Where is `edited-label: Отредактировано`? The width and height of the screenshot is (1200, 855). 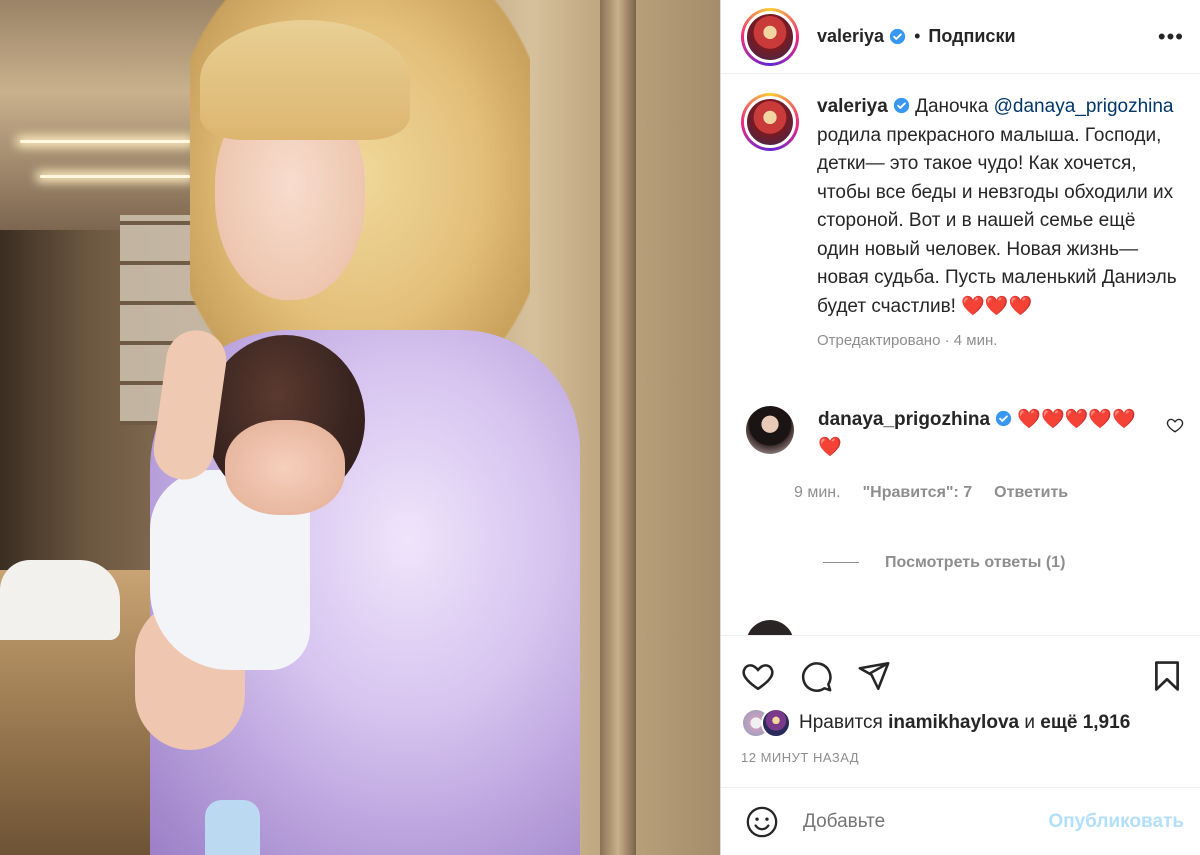 edited-label: Отредактировано is located at coordinates (879, 340).